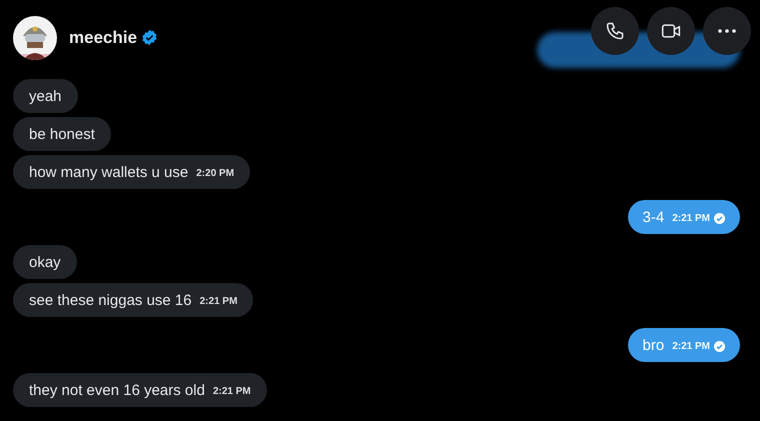 The height and width of the screenshot is (421, 760). I want to click on received-message: yeah, so click(45, 96).